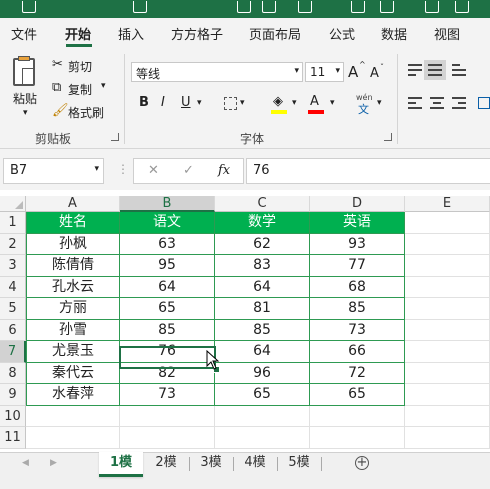 This screenshot has width=490, height=489. Describe the element at coordinates (262, 223) in the screenshot. I see `table-header-cell: 数学` at that location.